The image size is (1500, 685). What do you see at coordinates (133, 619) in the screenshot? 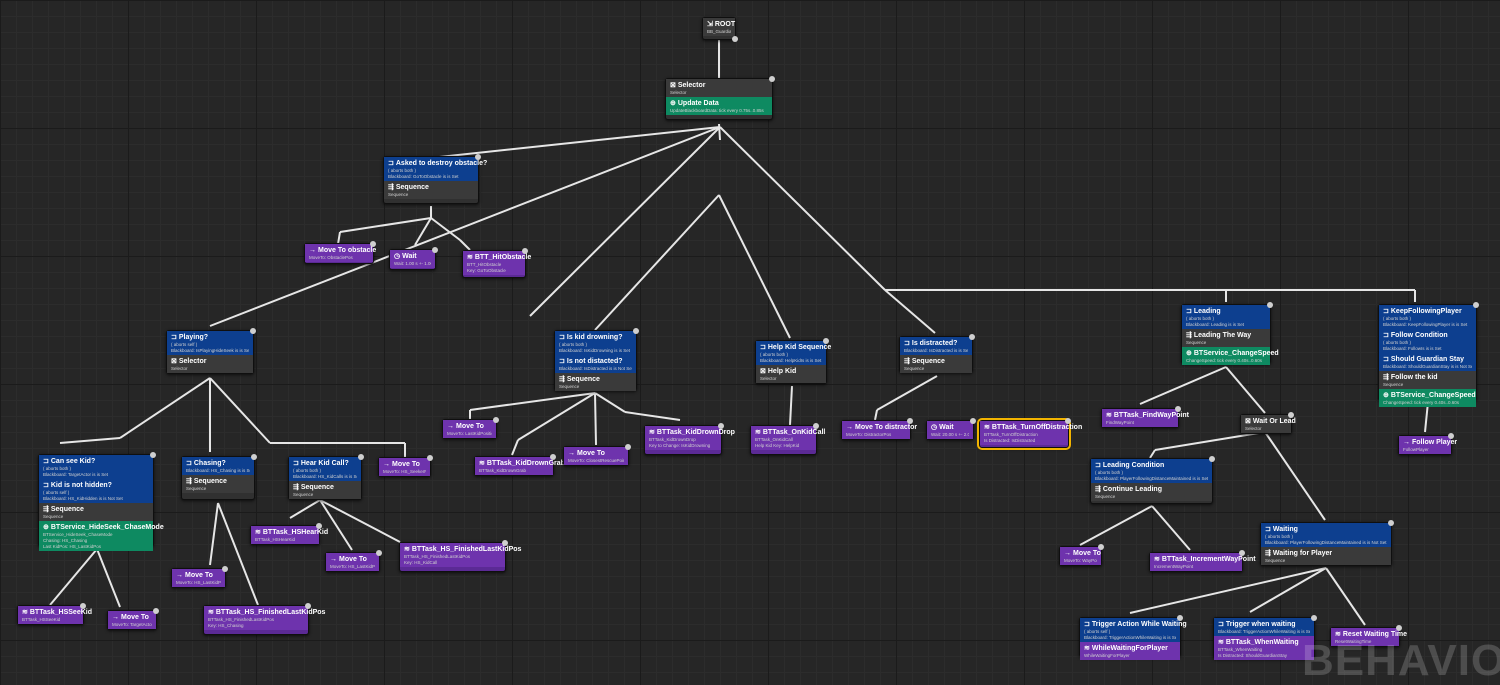
I see `move-target-node: → Move To MoveTo: TargetActor` at bounding box center [133, 619].